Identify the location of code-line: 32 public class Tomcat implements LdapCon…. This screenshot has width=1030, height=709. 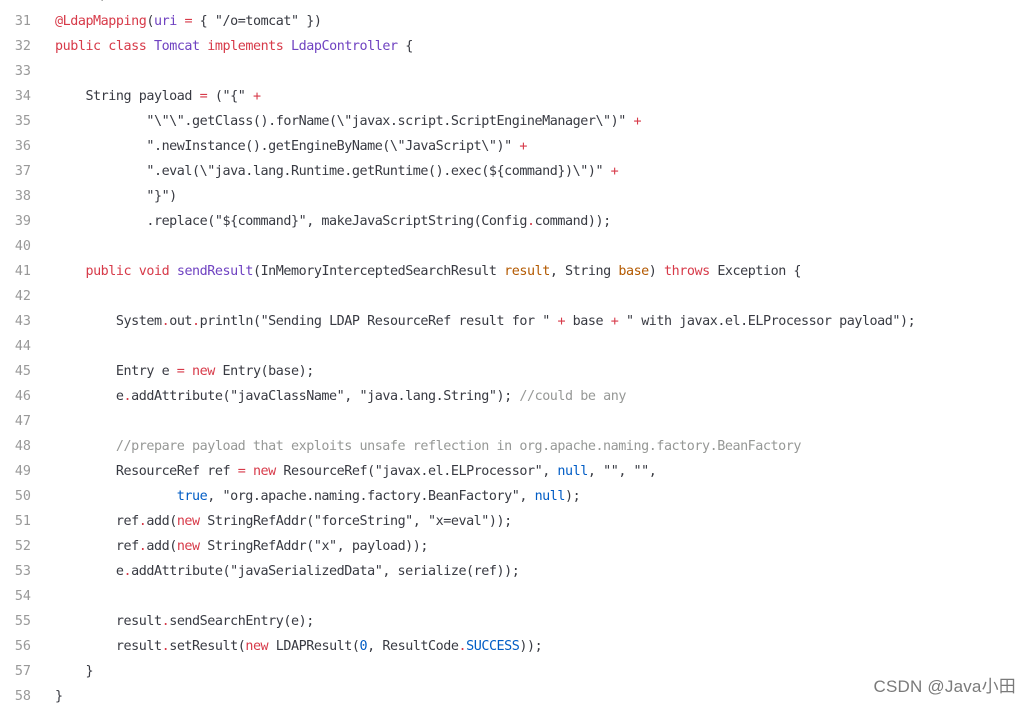
(515, 46).